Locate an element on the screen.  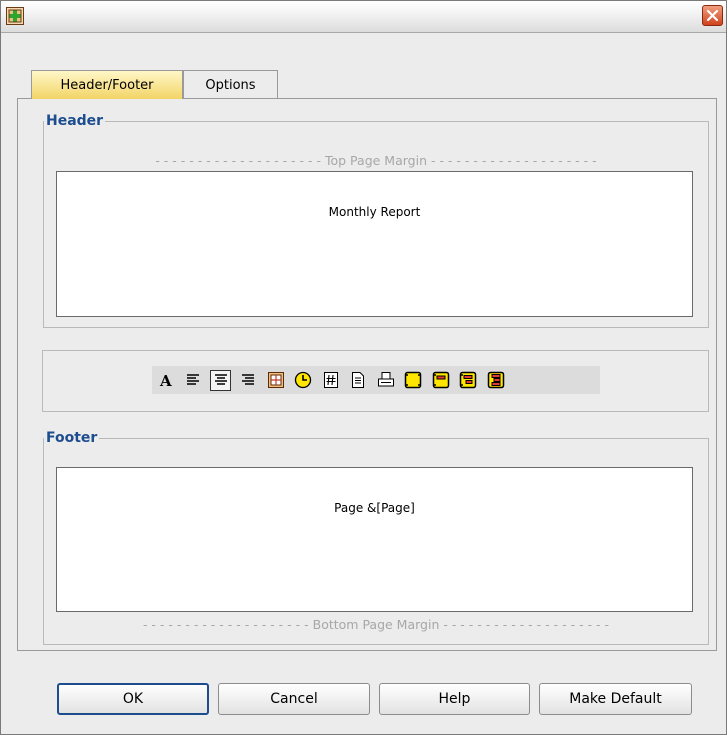
footer-legend: Footer is located at coordinates (72, 438).